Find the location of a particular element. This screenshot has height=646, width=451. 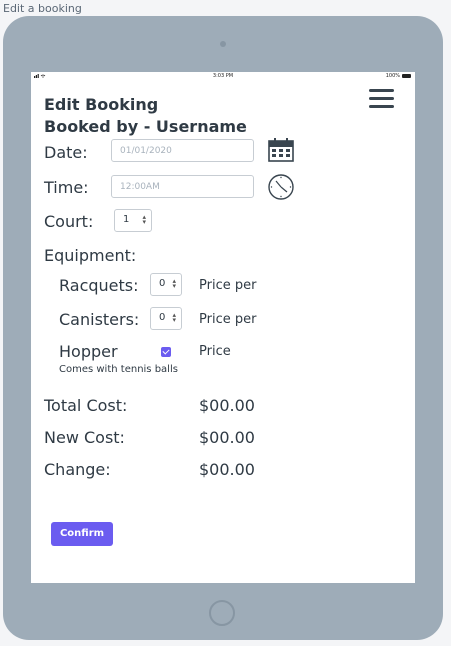

total-cost-label: Total Cost: is located at coordinates (86, 405).